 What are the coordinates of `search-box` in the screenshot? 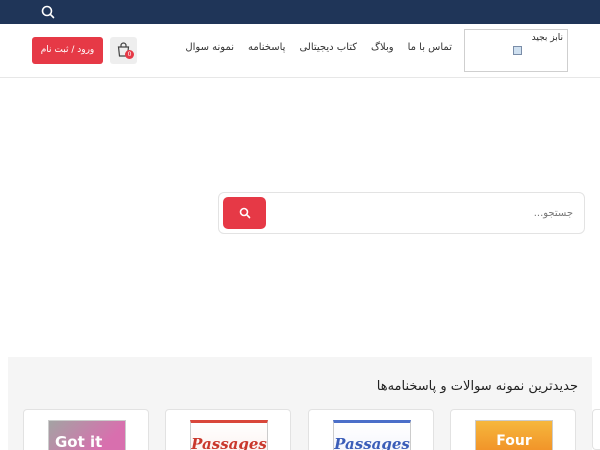 It's located at (401, 213).